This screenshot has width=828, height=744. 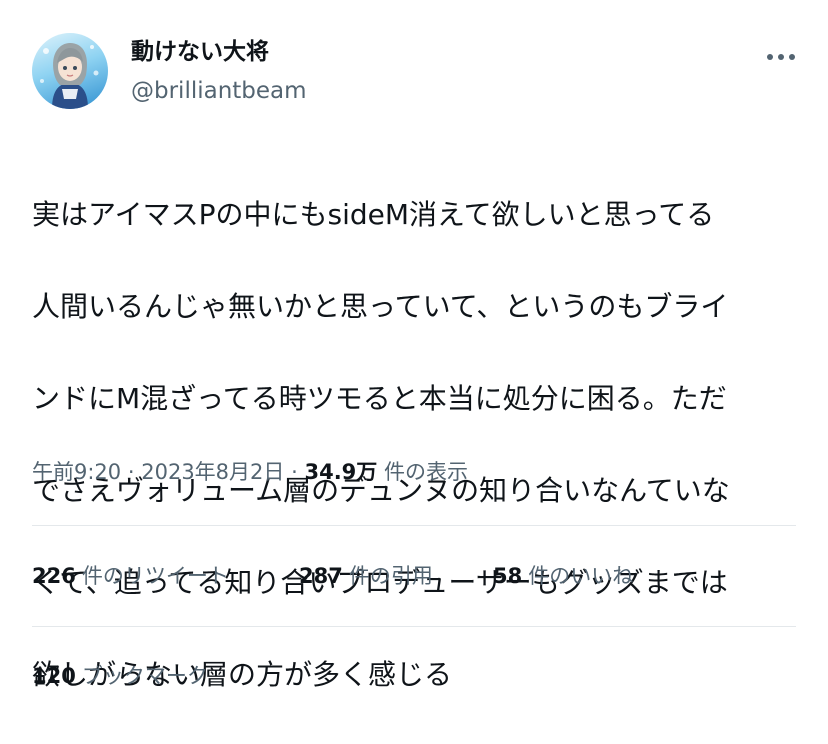 I want to click on tweet-date: 2023年8月2日, so click(x=212, y=472).